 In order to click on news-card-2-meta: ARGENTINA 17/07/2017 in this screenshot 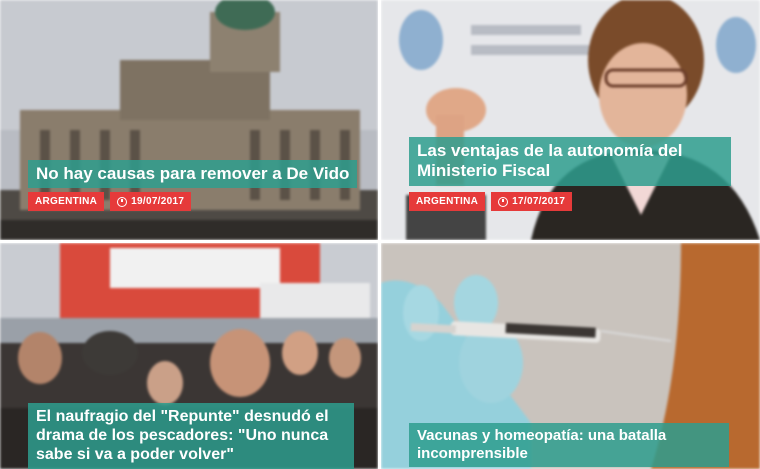, I will do `click(491, 201)`.